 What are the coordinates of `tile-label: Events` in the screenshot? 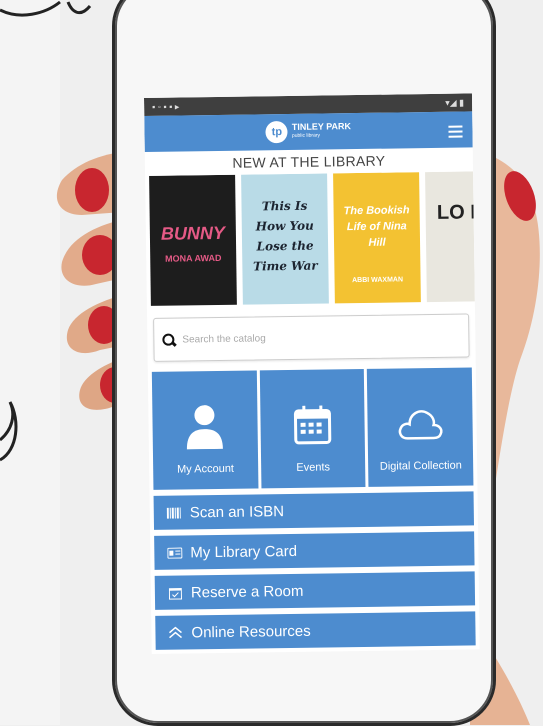 It's located at (313, 467).